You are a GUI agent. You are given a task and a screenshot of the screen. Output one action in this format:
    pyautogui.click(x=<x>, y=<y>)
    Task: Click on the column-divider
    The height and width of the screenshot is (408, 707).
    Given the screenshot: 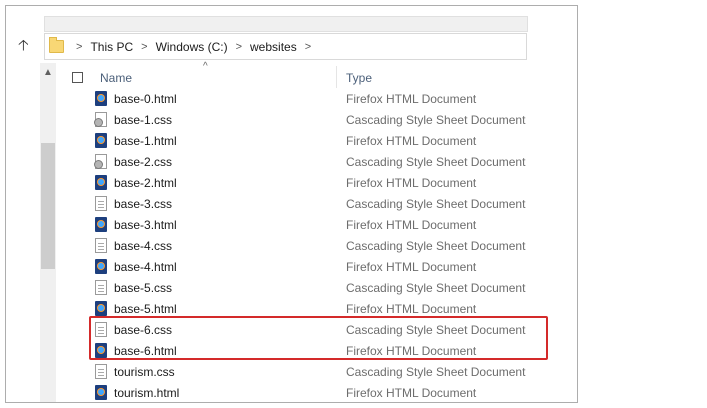 What is the action you would take?
    pyautogui.click(x=336, y=77)
    